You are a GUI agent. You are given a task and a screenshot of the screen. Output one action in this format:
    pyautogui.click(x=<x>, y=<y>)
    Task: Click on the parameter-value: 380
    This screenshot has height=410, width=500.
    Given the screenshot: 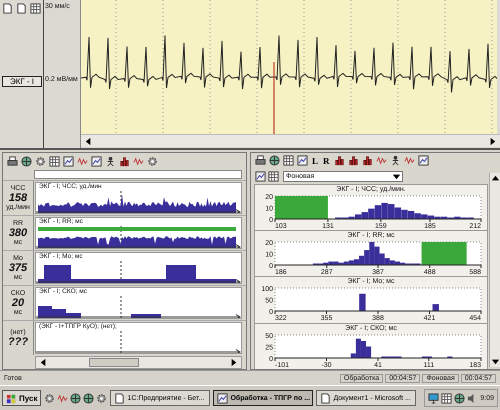 What is the action you would take?
    pyautogui.click(x=18, y=233)
    